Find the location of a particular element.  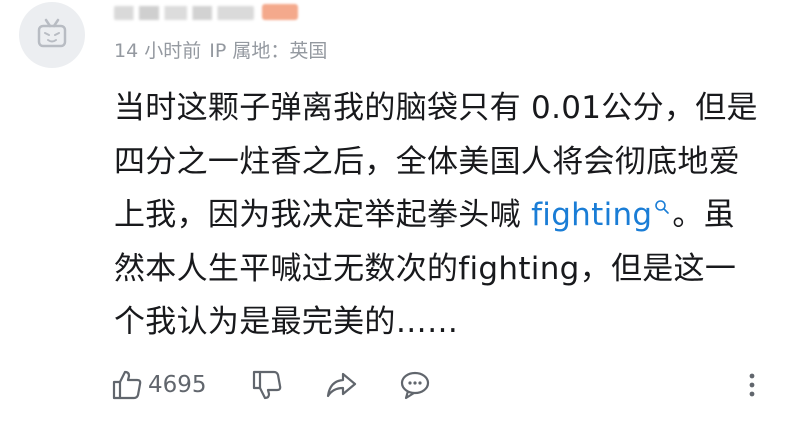

comment-actions: 4695 is located at coordinates (440, 388).